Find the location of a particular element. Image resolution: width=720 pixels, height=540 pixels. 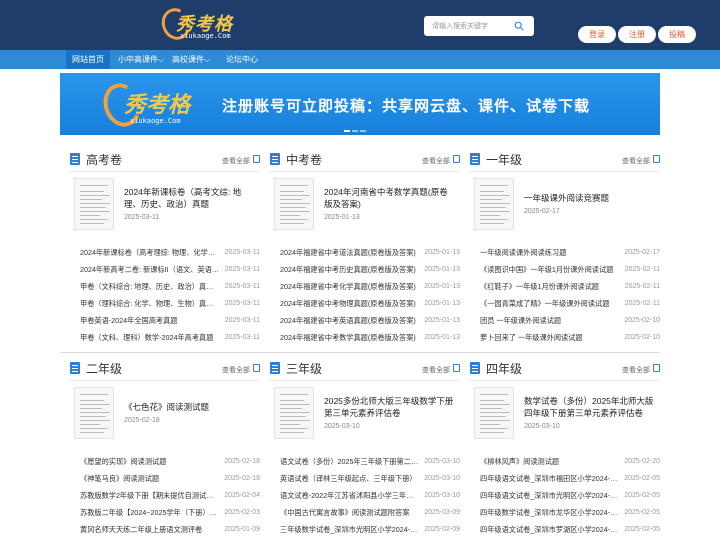

featured-title: 《七色花》阅读测试题 is located at coordinates (189, 407).